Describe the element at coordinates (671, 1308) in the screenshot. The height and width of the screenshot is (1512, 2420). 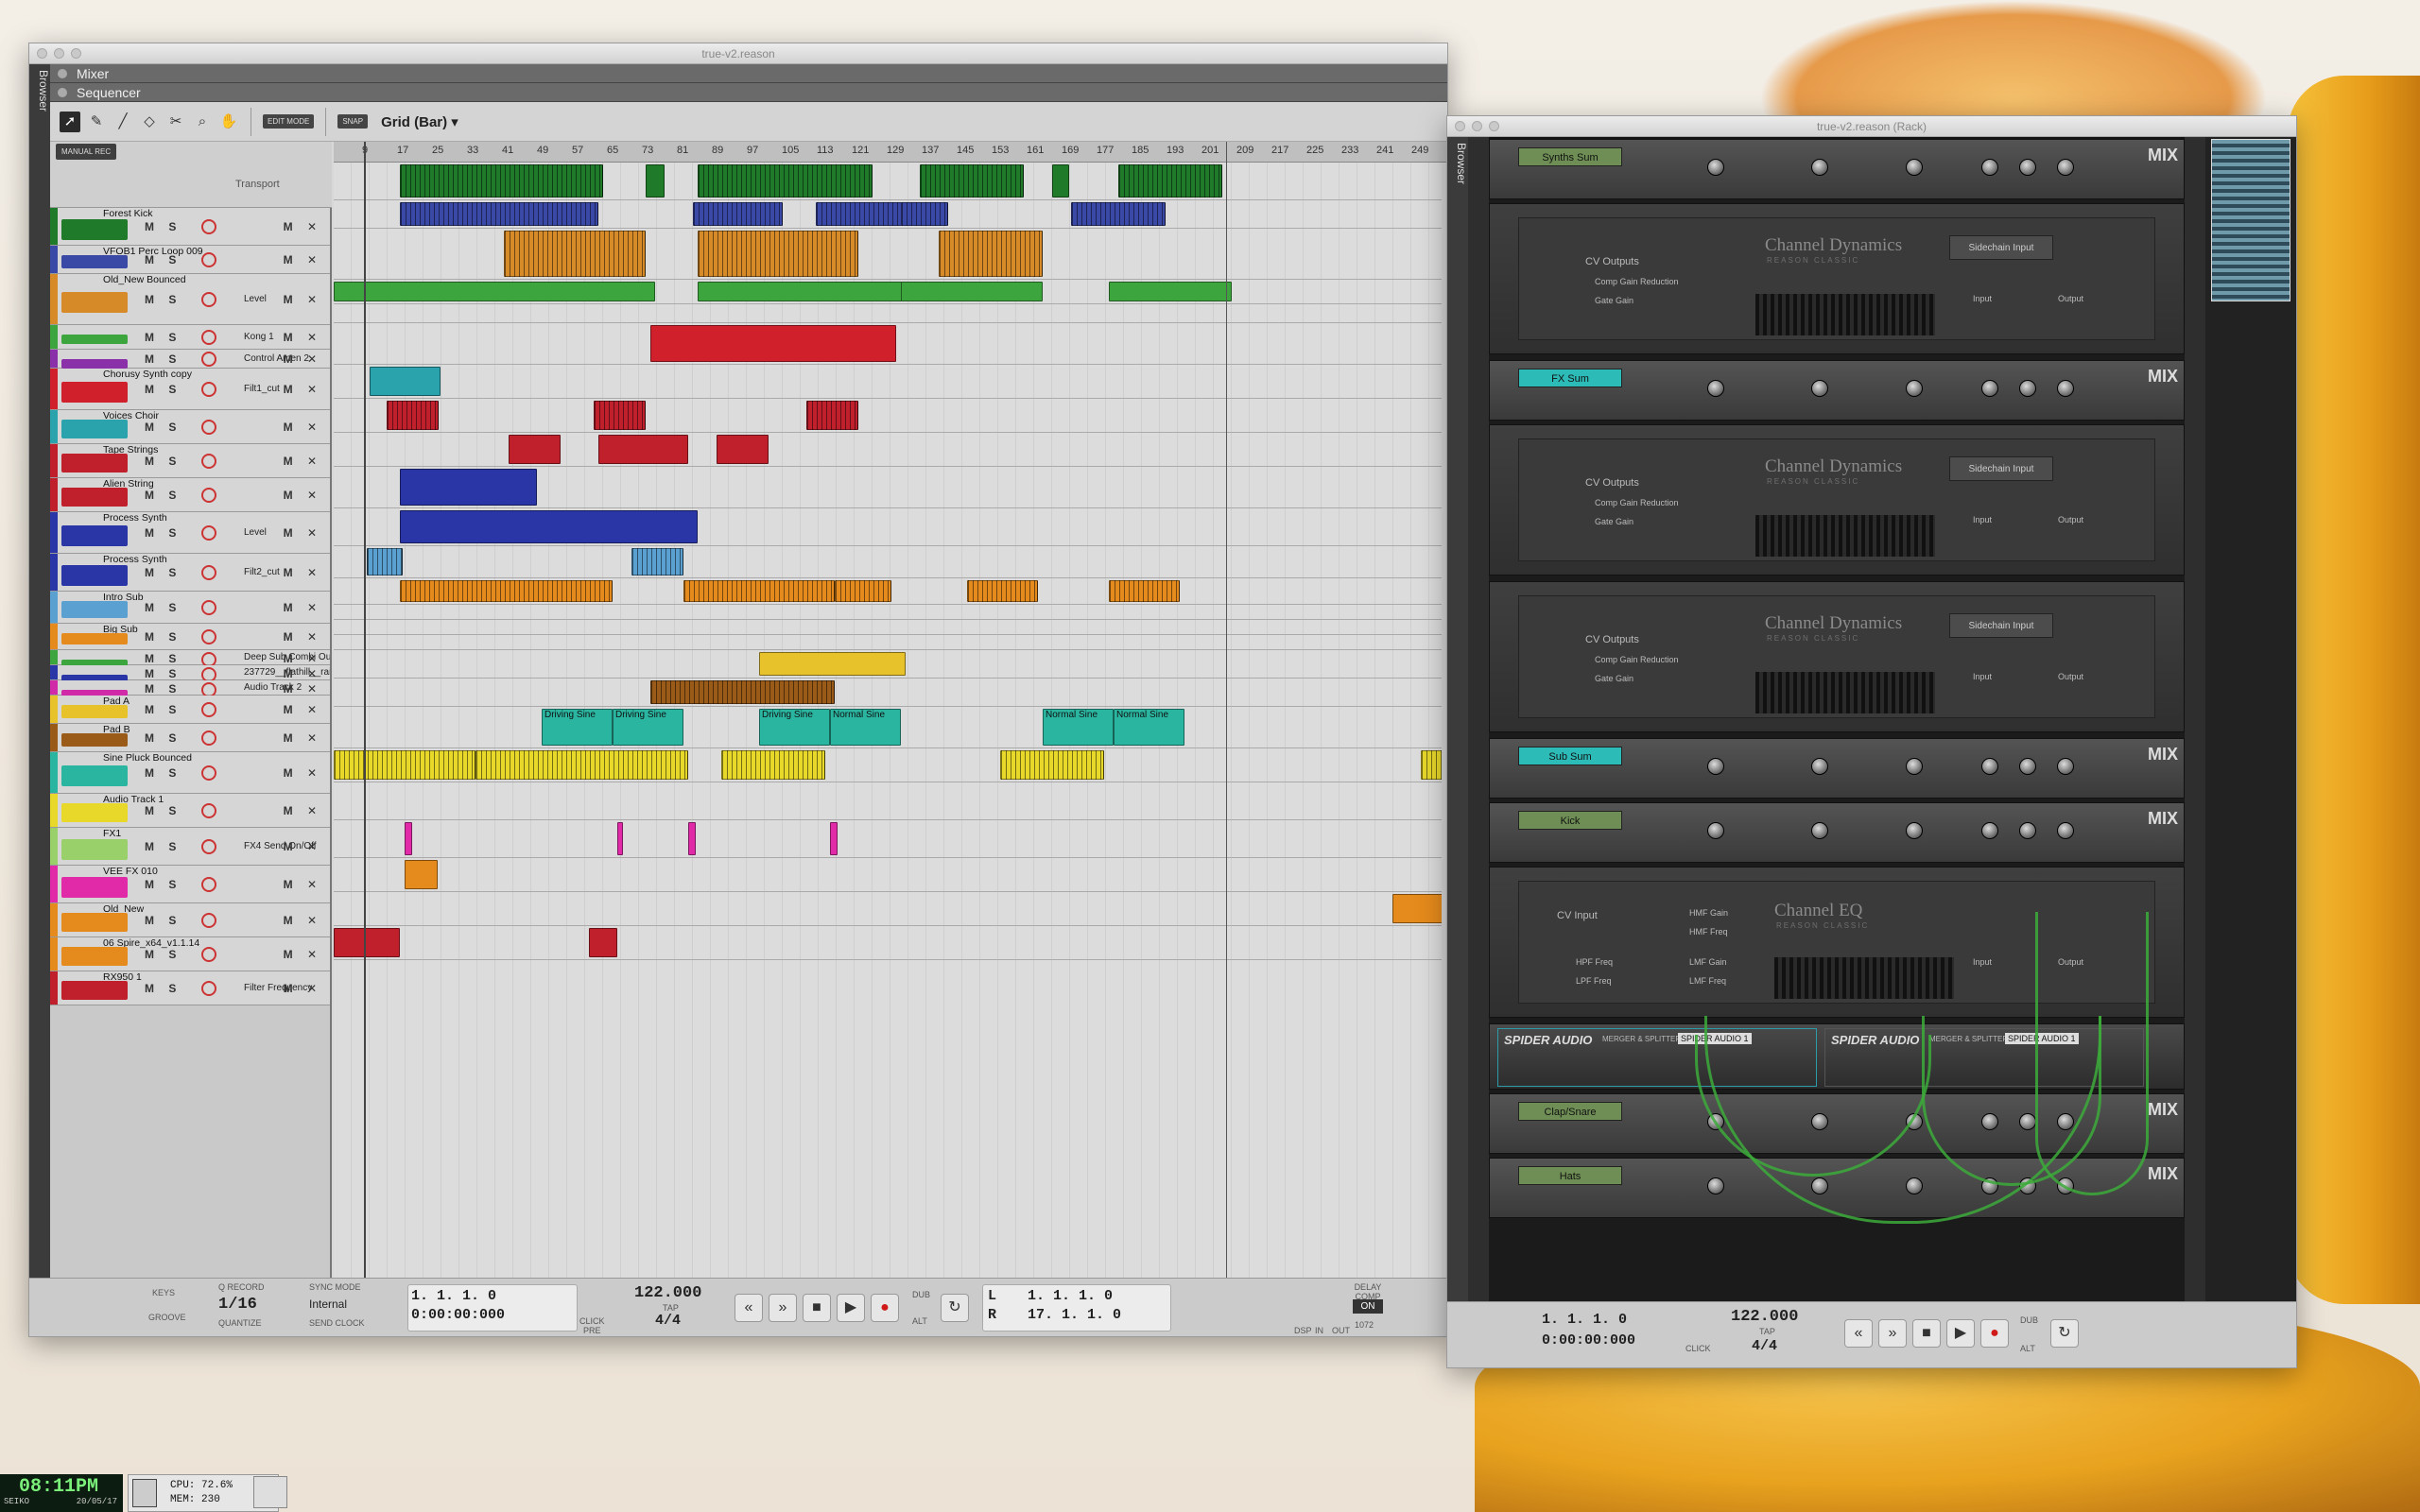
I see `tap-label: TAP` at that location.